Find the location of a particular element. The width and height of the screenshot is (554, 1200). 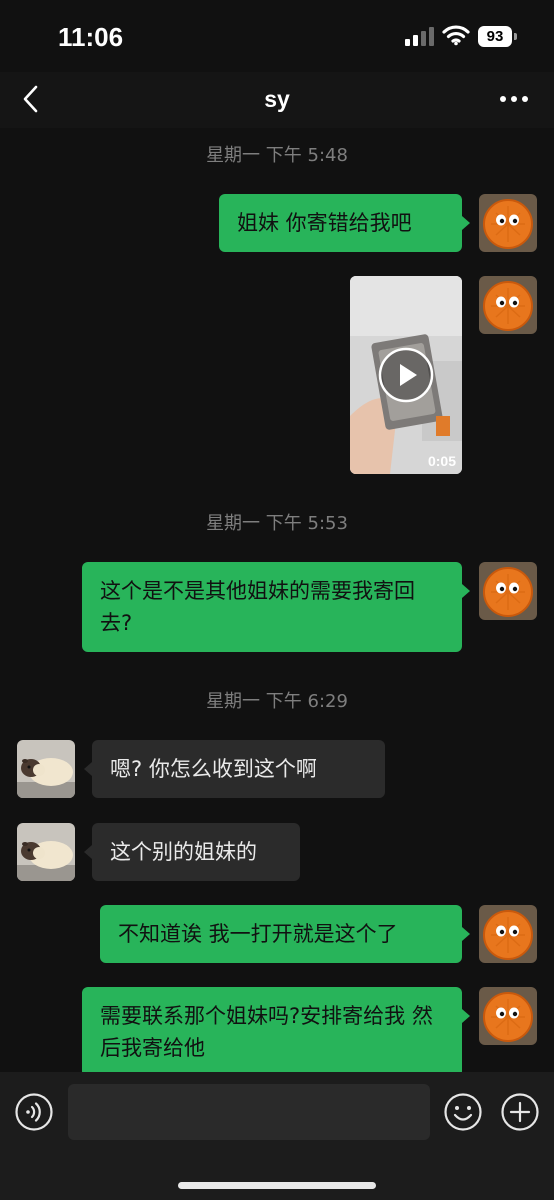

status-time: 11:06 is located at coordinates (91, 37).